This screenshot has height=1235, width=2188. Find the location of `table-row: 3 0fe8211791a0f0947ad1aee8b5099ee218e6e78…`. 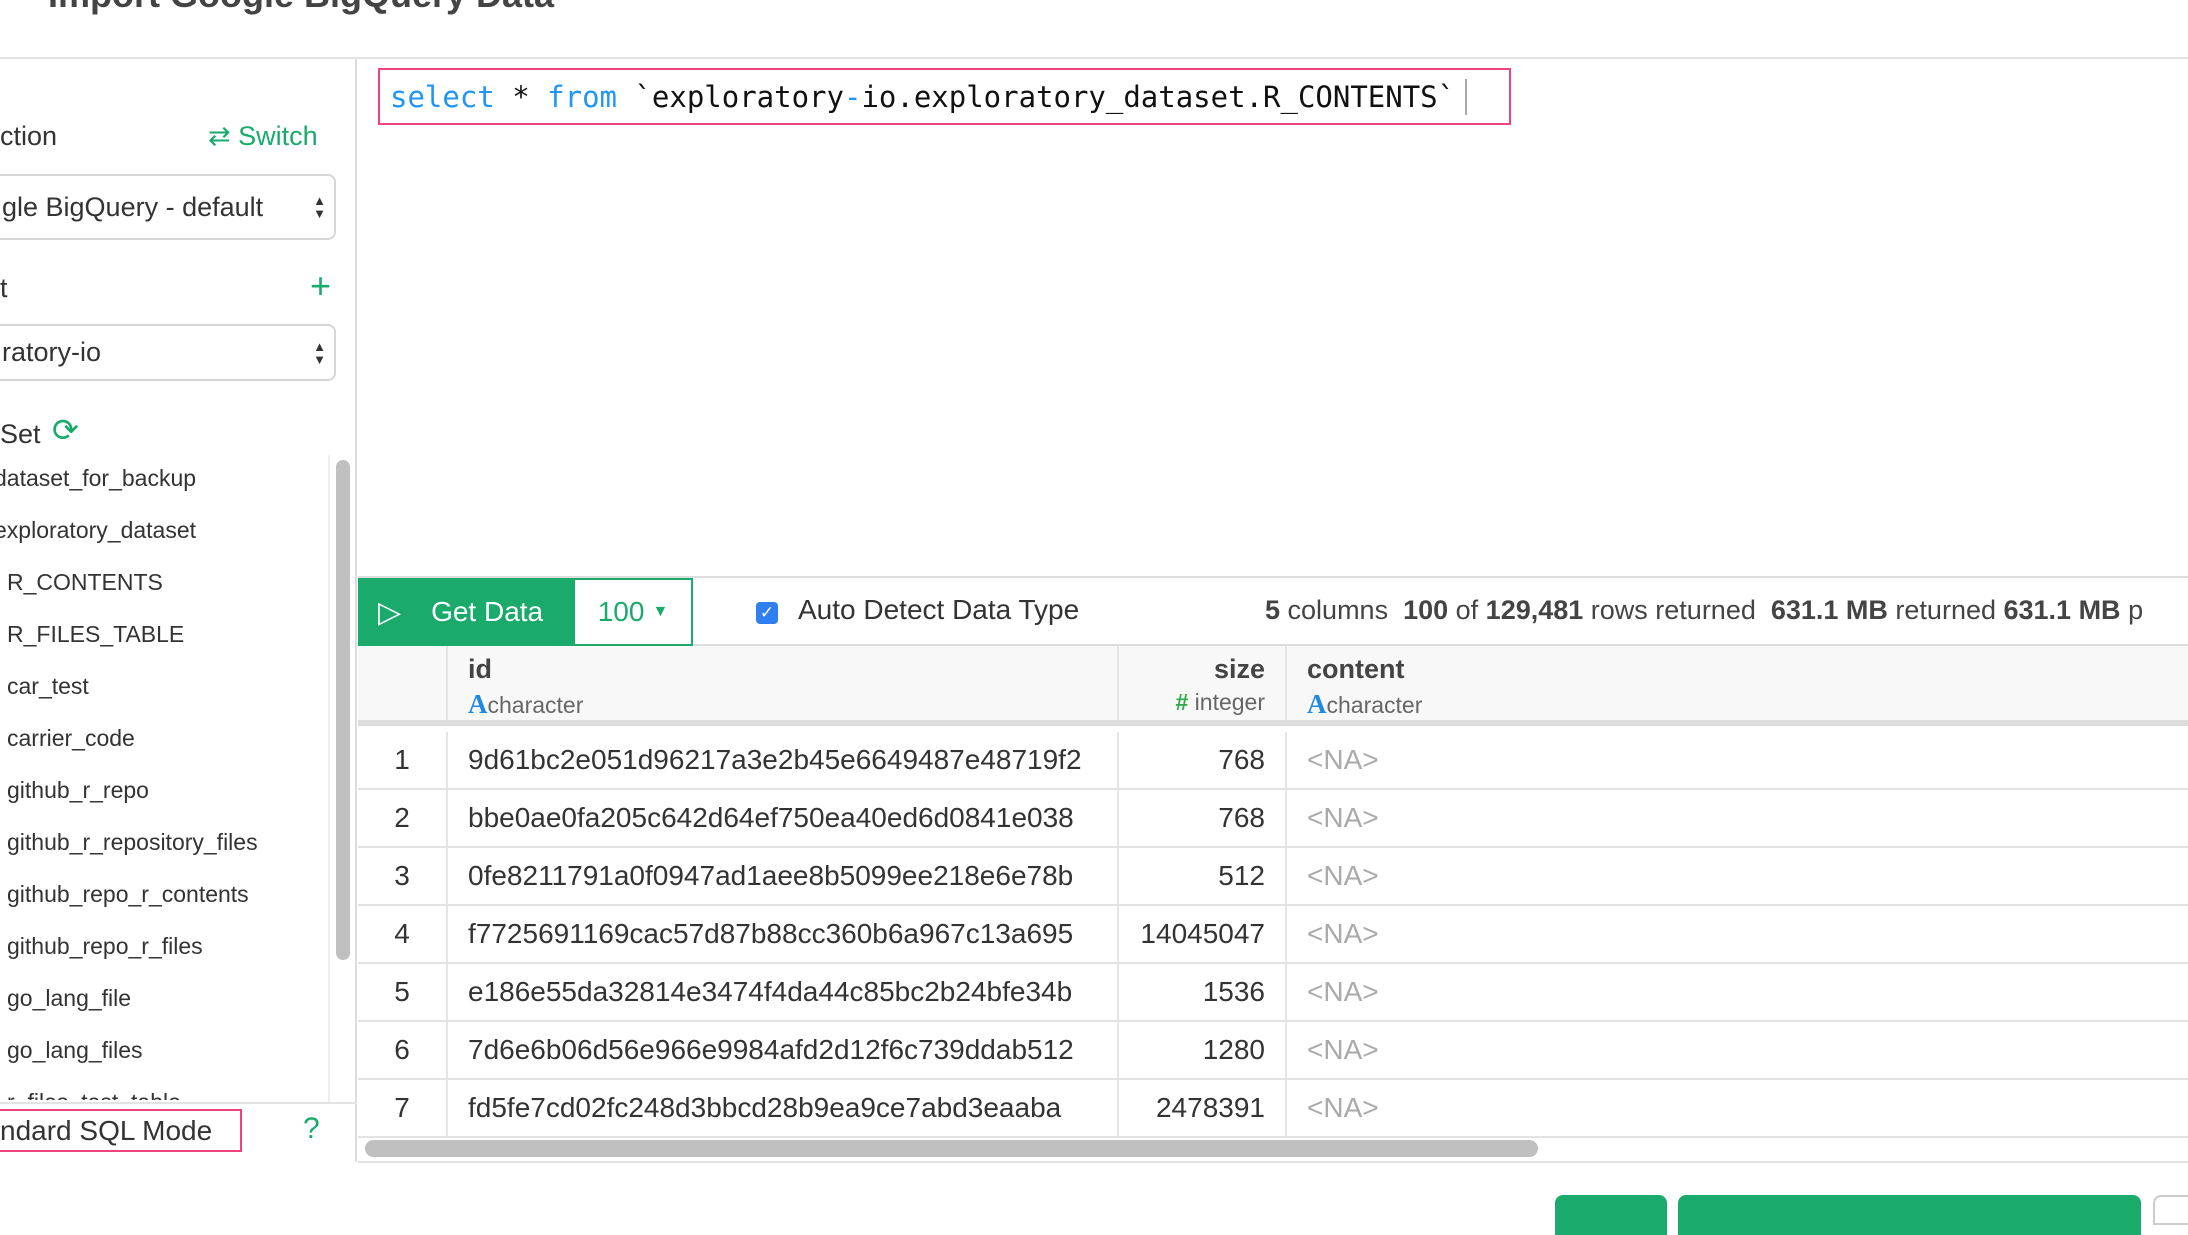

table-row: 3 0fe8211791a0f0947ad1aee8b5099ee218e6e78… is located at coordinates (1273, 877).